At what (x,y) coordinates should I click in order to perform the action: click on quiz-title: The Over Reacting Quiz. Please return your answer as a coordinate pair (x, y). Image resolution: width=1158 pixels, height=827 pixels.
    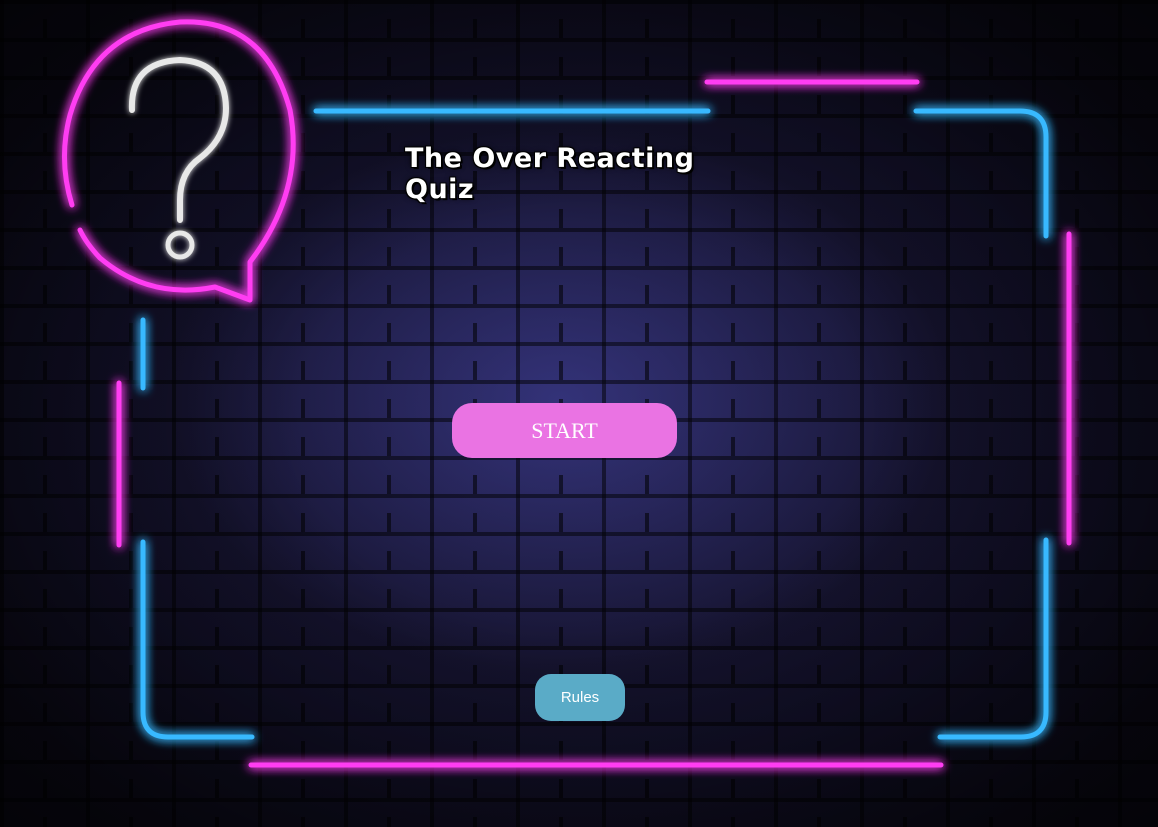
    Looking at the image, I should click on (550, 174).